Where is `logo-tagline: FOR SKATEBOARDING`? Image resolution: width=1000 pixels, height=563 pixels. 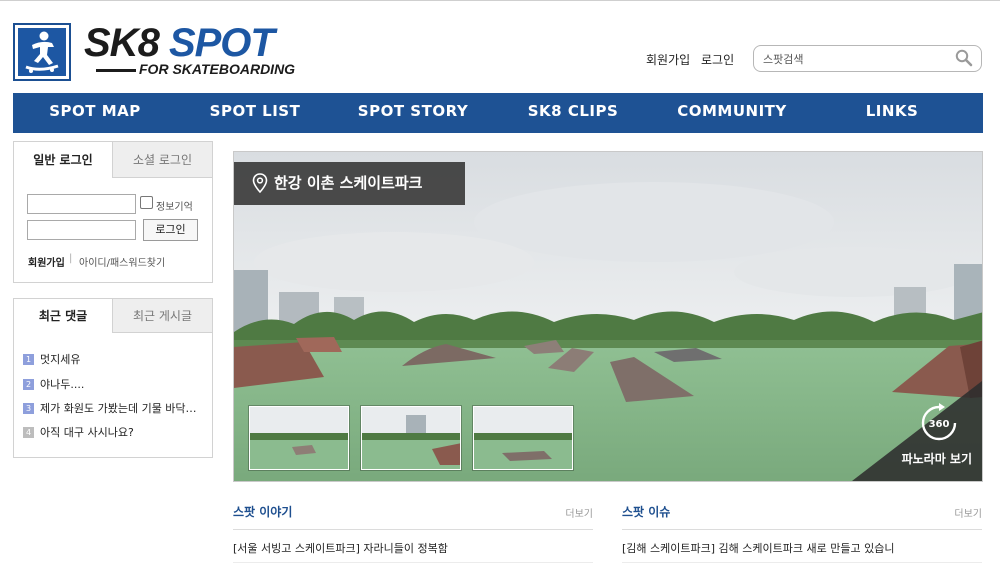
logo-tagline: FOR SKATEBOARDING is located at coordinates (195, 69).